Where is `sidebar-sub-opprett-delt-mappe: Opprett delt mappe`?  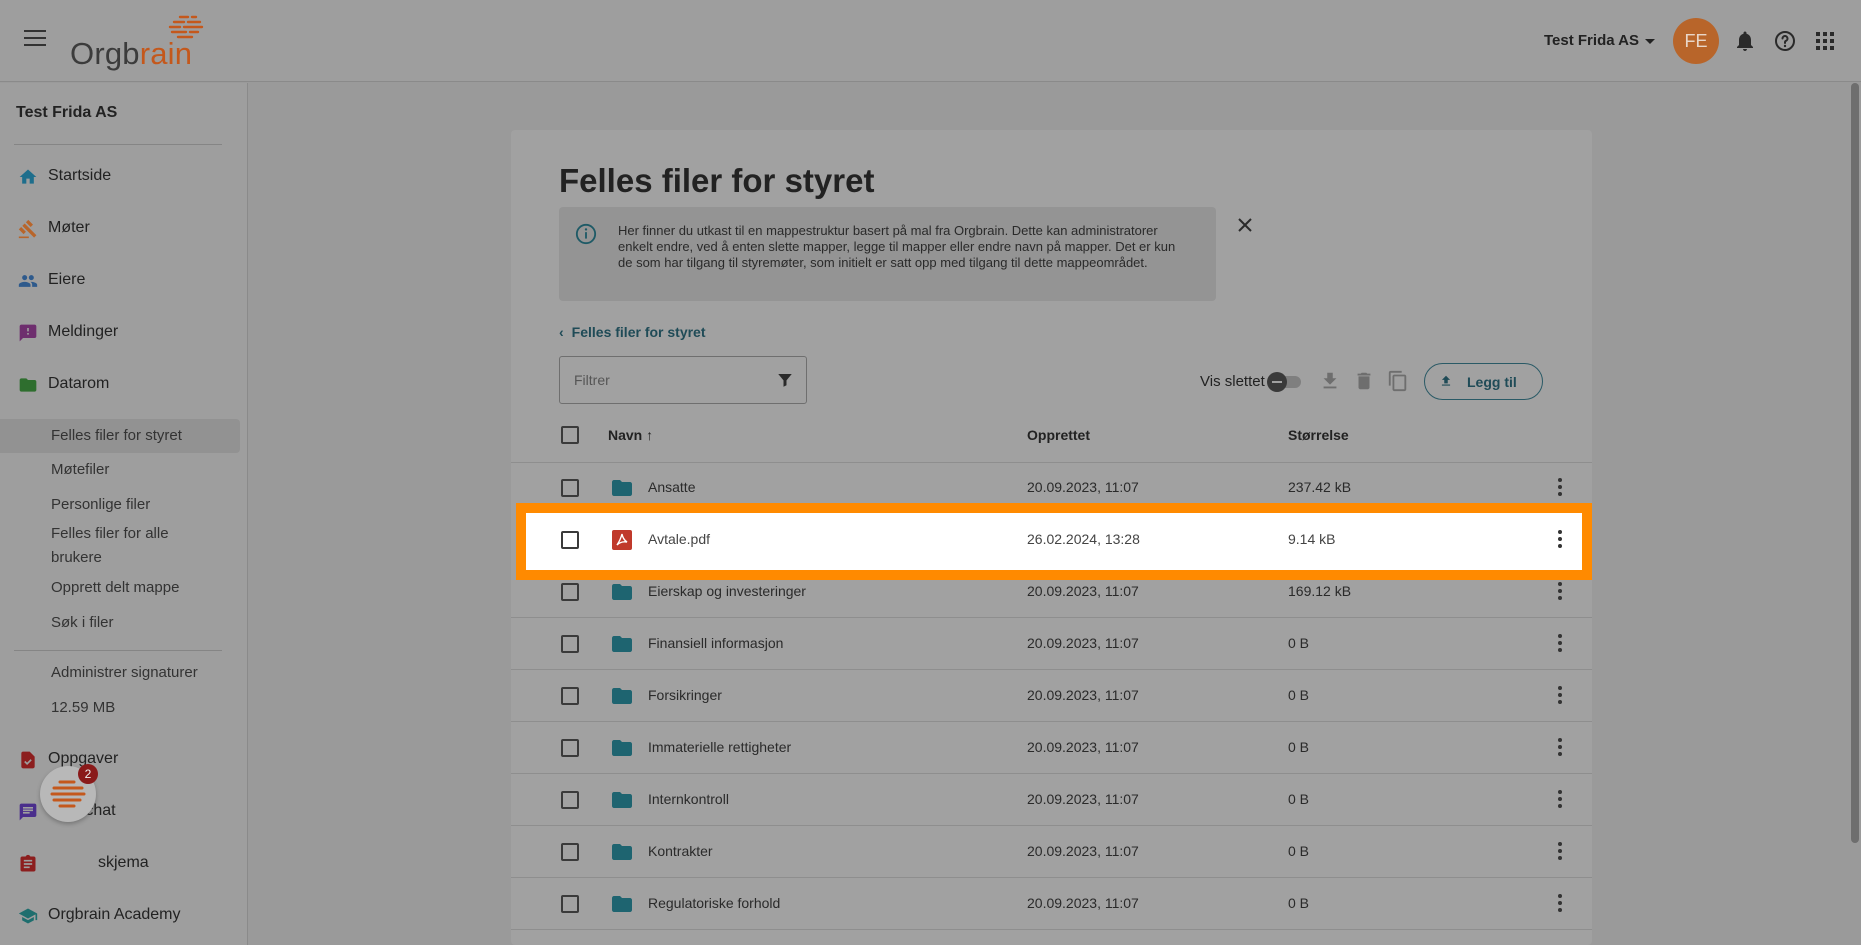 sidebar-sub-opprett-delt-mappe: Opprett delt mappe is located at coordinates (115, 588).